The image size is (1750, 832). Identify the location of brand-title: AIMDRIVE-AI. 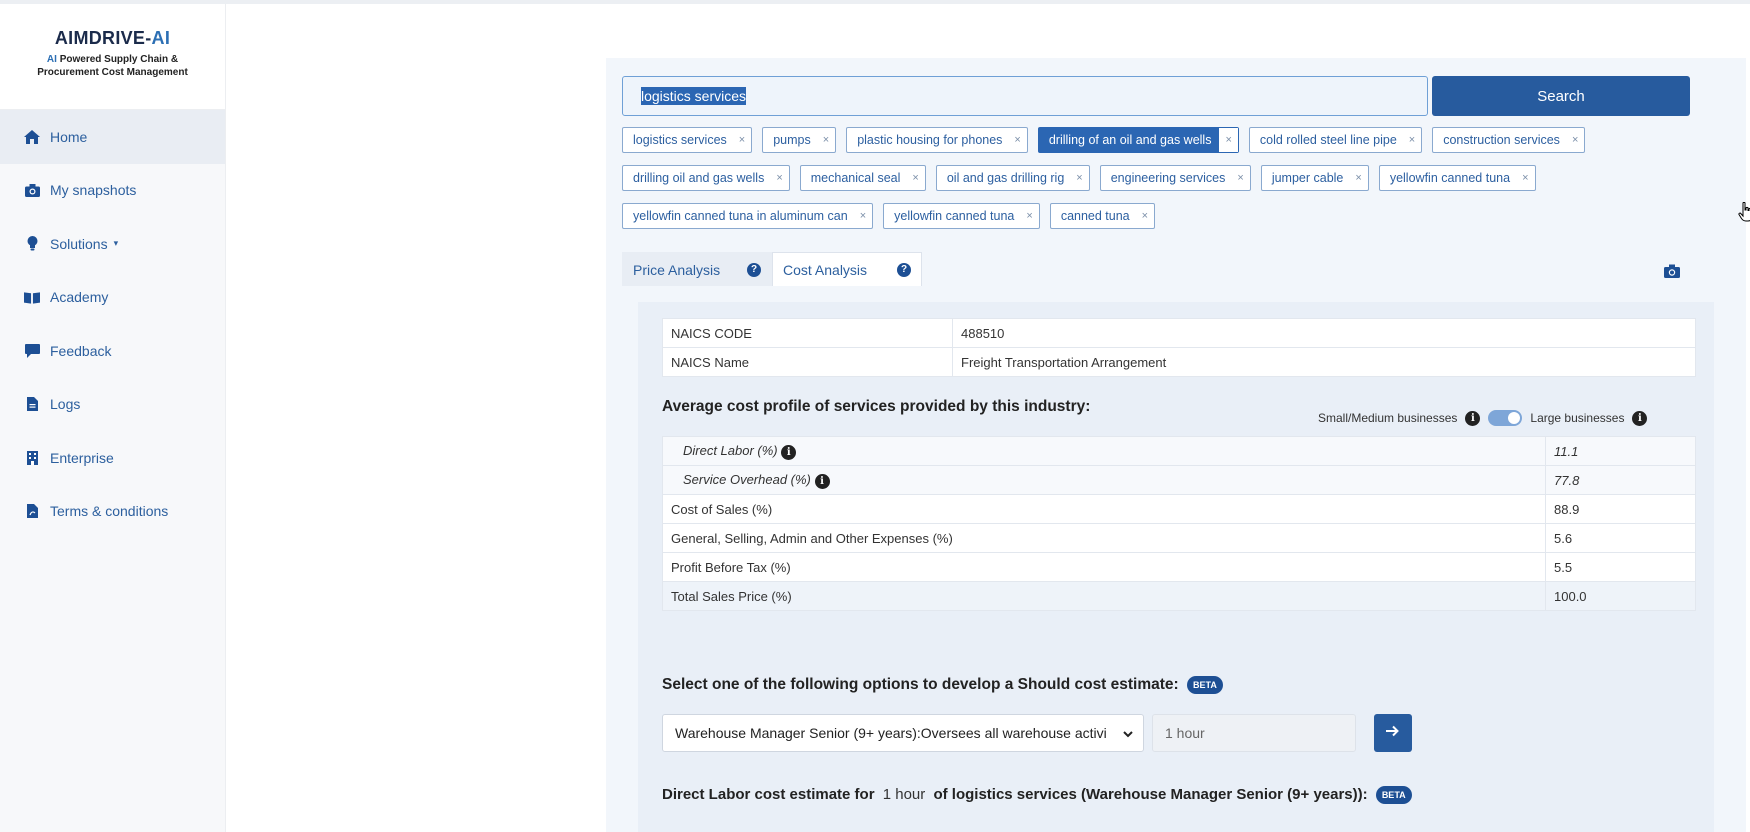
(112, 38).